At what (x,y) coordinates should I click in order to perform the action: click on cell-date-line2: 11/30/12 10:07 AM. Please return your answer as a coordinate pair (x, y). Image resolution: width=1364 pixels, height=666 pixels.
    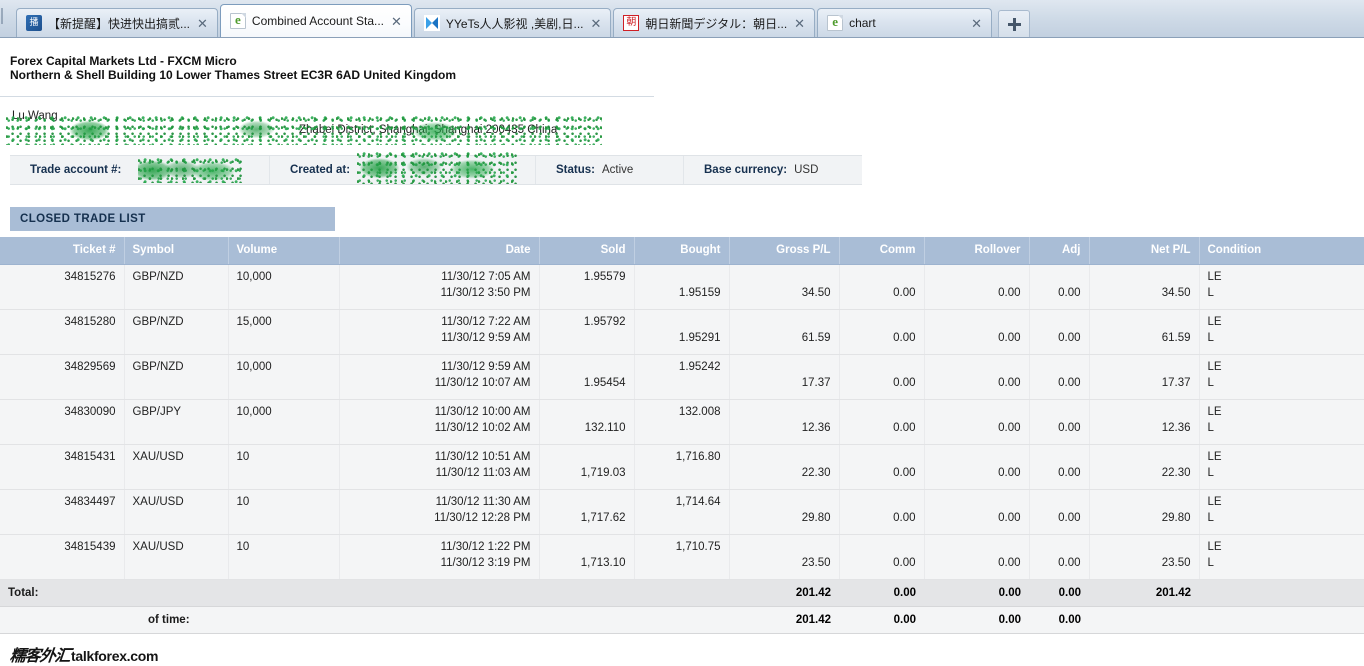
    Looking at the image, I should click on (482, 382).